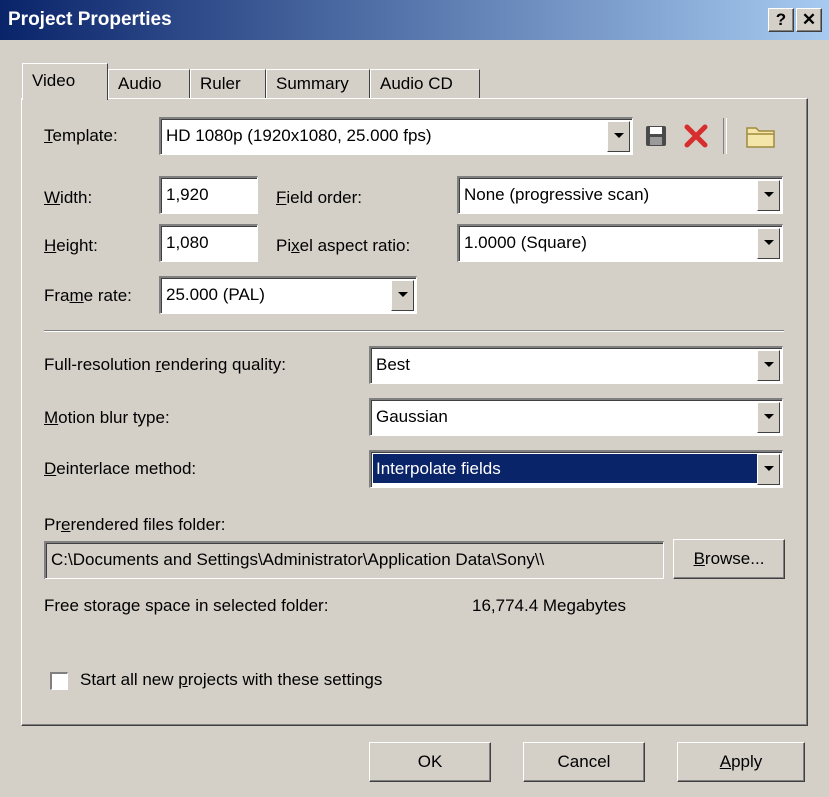 This screenshot has height=797, width=829. What do you see at coordinates (618, 136) in the screenshot?
I see `template-dropdown-arrow` at bounding box center [618, 136].